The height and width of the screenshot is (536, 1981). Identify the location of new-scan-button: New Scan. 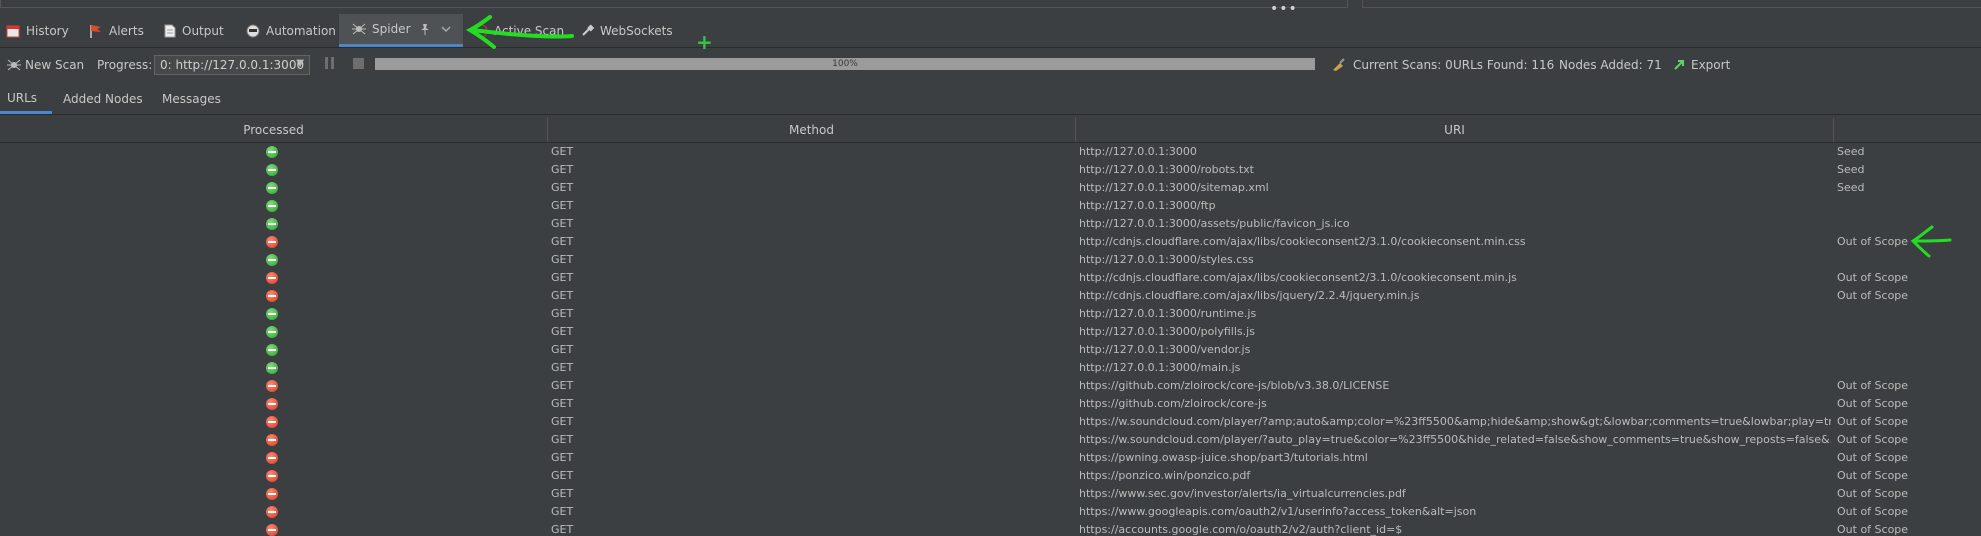
(45, 65).